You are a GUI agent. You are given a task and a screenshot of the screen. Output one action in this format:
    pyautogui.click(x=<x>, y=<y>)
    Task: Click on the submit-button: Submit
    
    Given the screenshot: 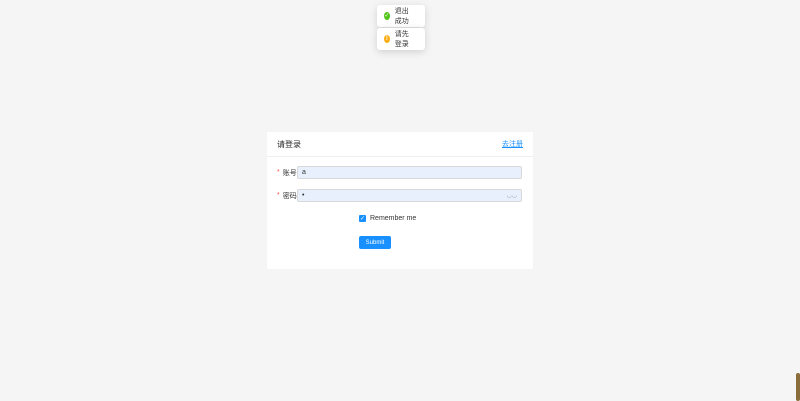 What is the action you would take?
    pyautogui.click(x=375, y=242)
    